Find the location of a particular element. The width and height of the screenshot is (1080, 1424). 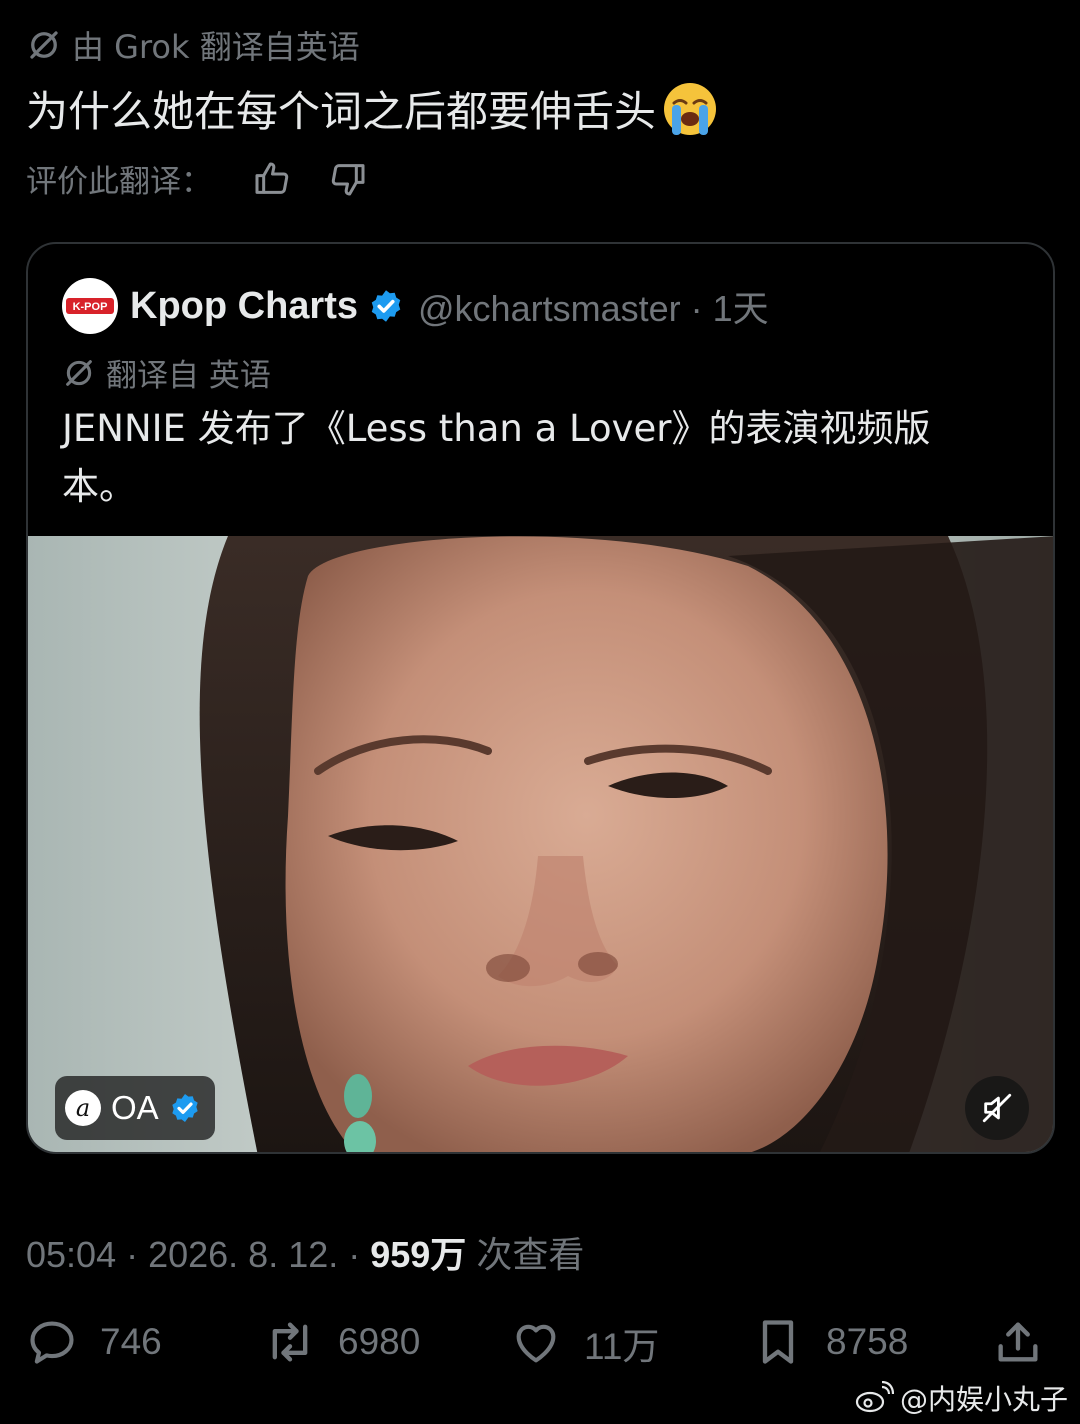

like-button: 11万 is located at coordinates (584, 1343).